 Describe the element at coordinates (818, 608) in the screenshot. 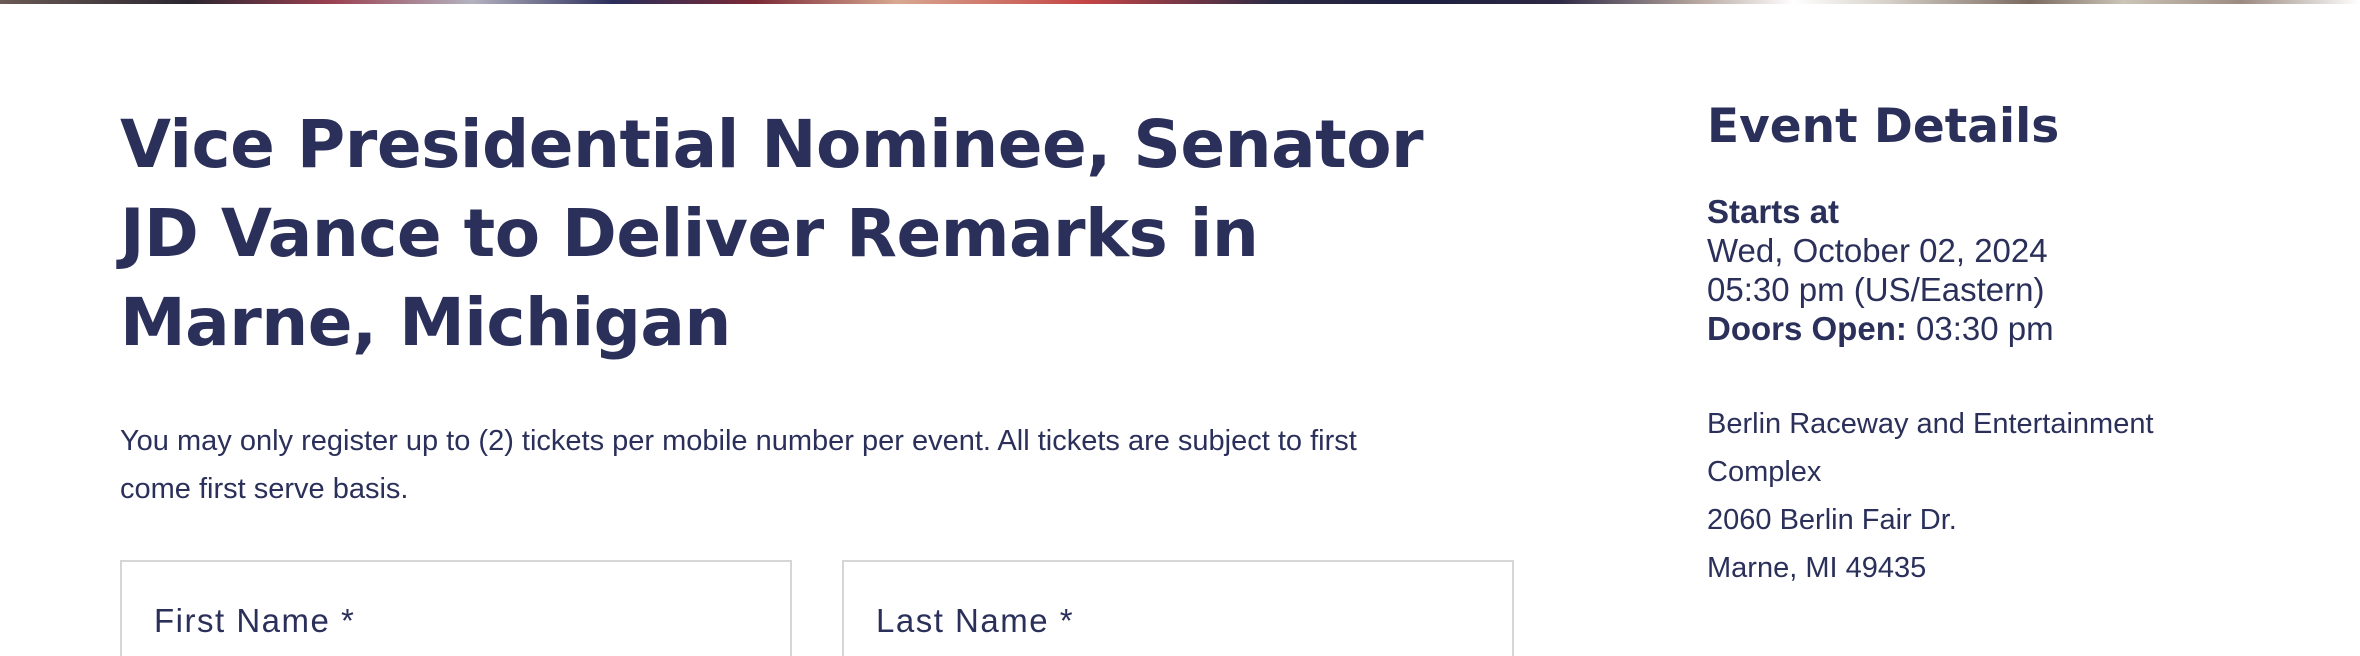

I see `registration-name-fields: First Name * Last Name *` at that location.